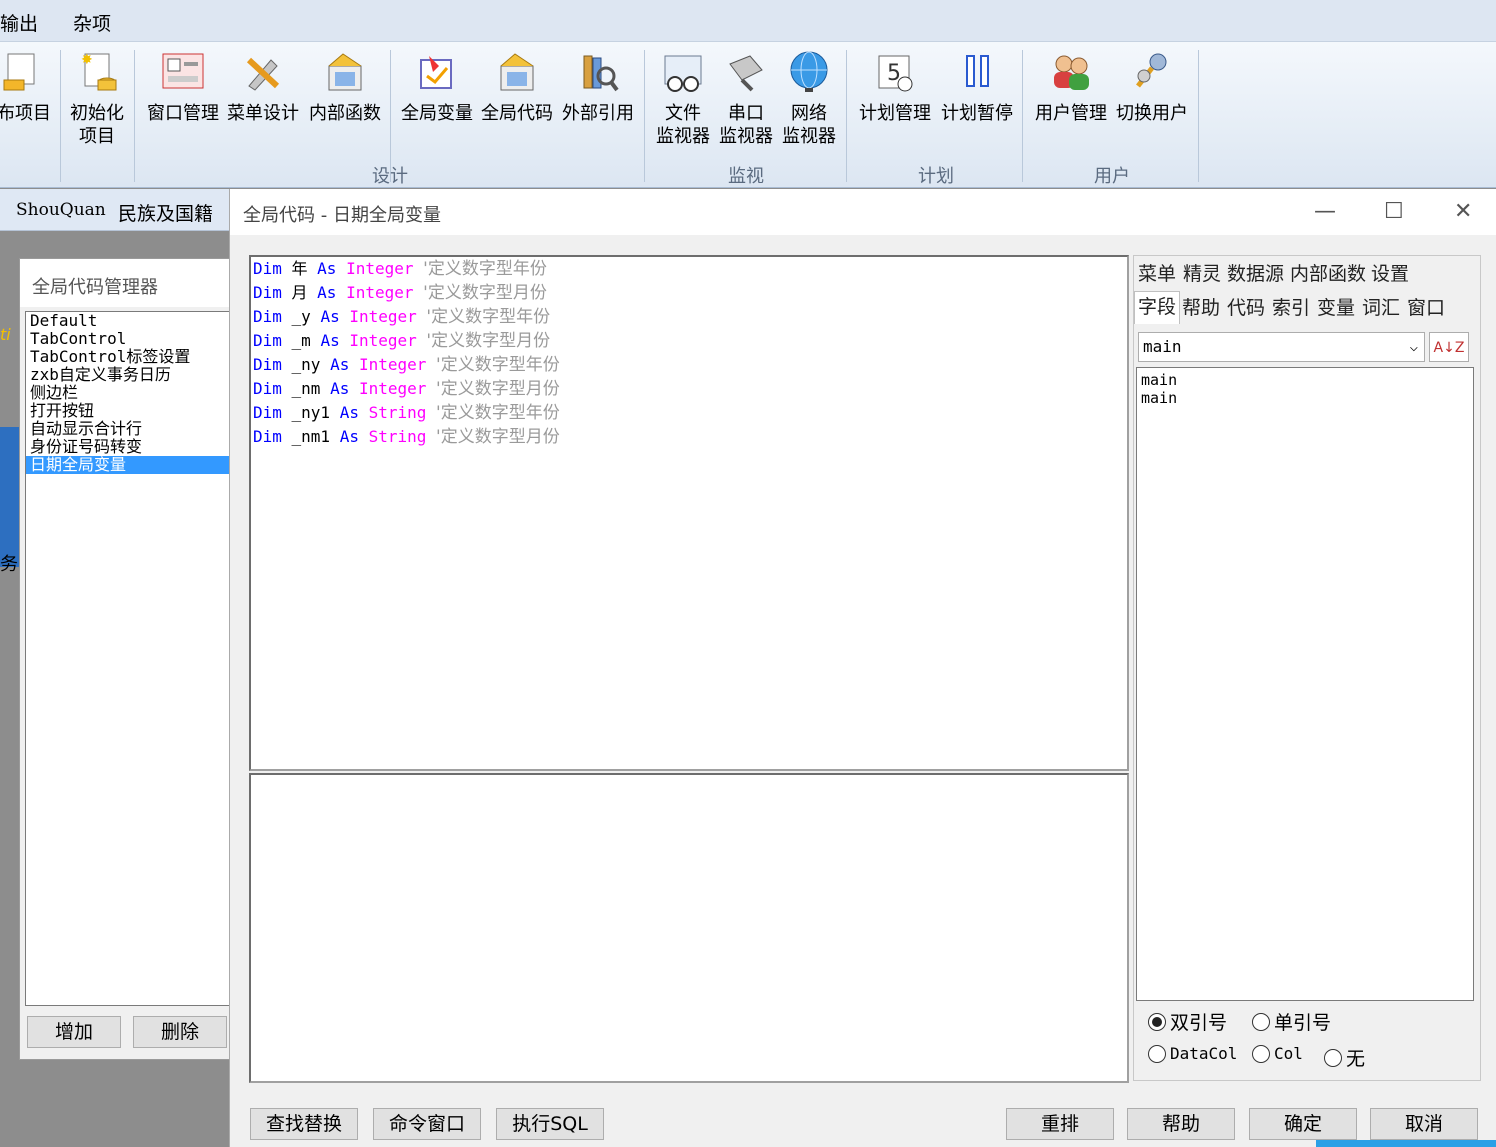 The width and height of the screenshot is (1496, 1147). What do you see at coordinates (5, 334) in the screenshot?
I see `background-text-fragment: ti` at bounding box center [5, 334].